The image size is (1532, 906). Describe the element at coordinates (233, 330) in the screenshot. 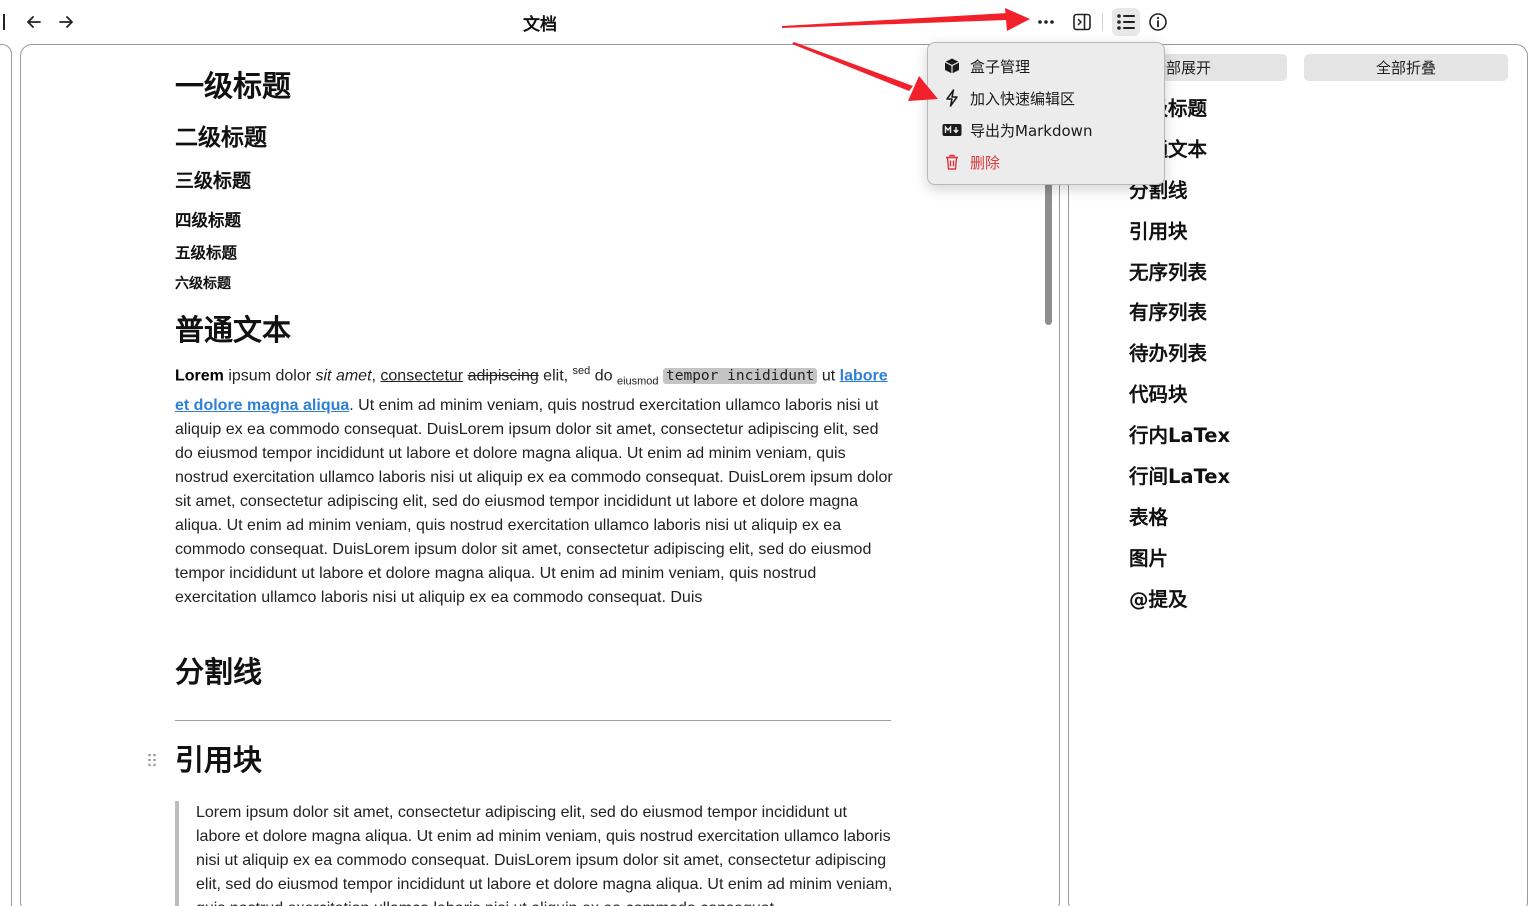

I see `section-heading-text: 普通文本` at that location.